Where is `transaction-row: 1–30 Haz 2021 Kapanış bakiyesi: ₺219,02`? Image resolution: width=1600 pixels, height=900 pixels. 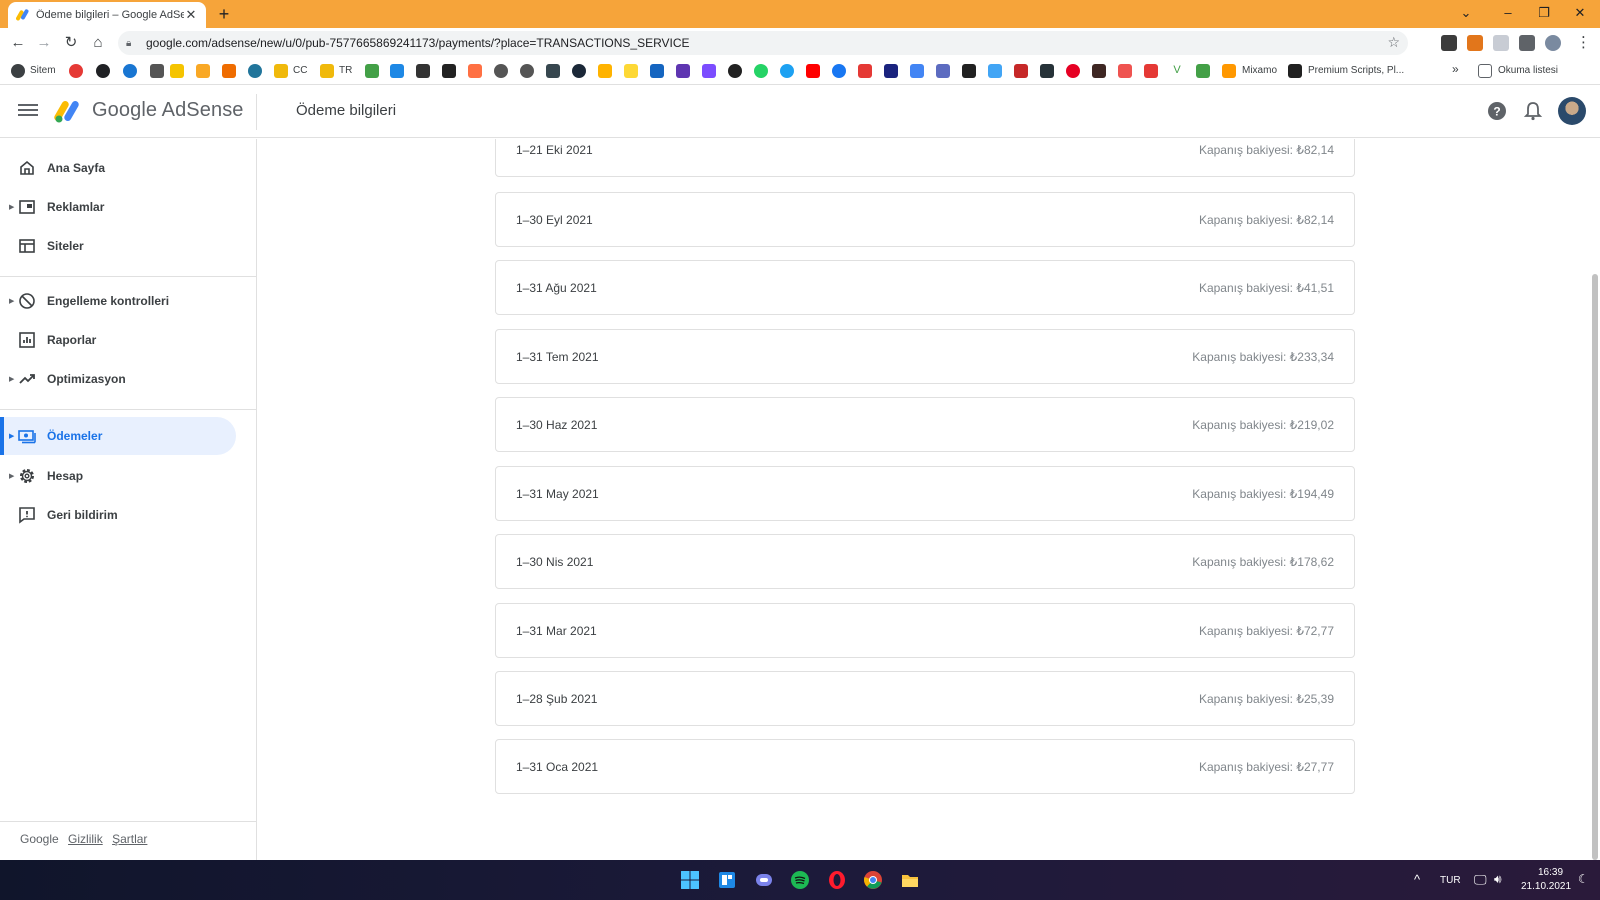
transaction-row: 1–30 Haz 2021 Kapanış bakiyesi: ₺219,02 is located at coordinates (925, 424).